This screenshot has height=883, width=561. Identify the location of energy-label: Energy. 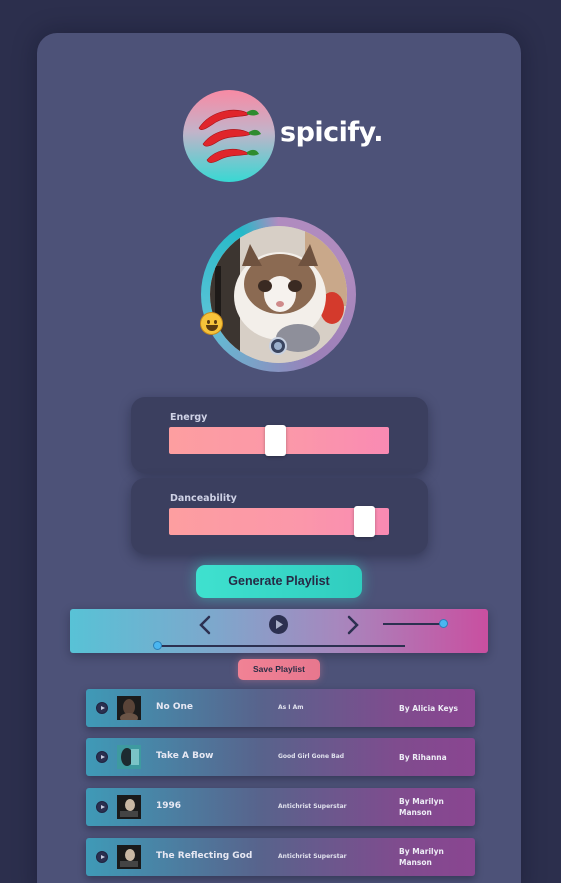
(189, 417).